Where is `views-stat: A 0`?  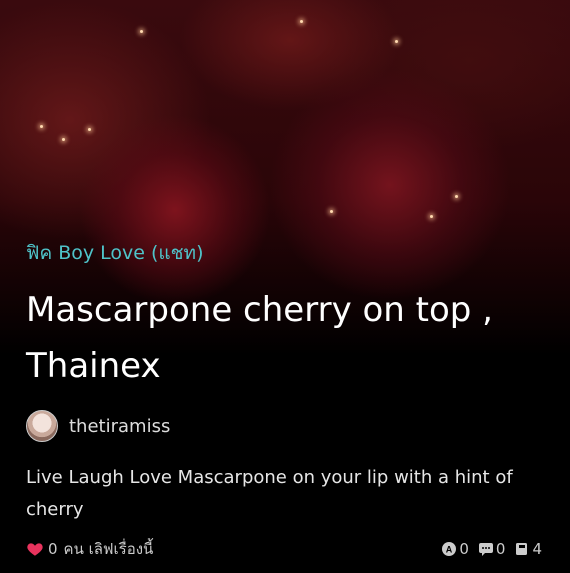
views-stat: A 0 is located at coordinates (455, 549).